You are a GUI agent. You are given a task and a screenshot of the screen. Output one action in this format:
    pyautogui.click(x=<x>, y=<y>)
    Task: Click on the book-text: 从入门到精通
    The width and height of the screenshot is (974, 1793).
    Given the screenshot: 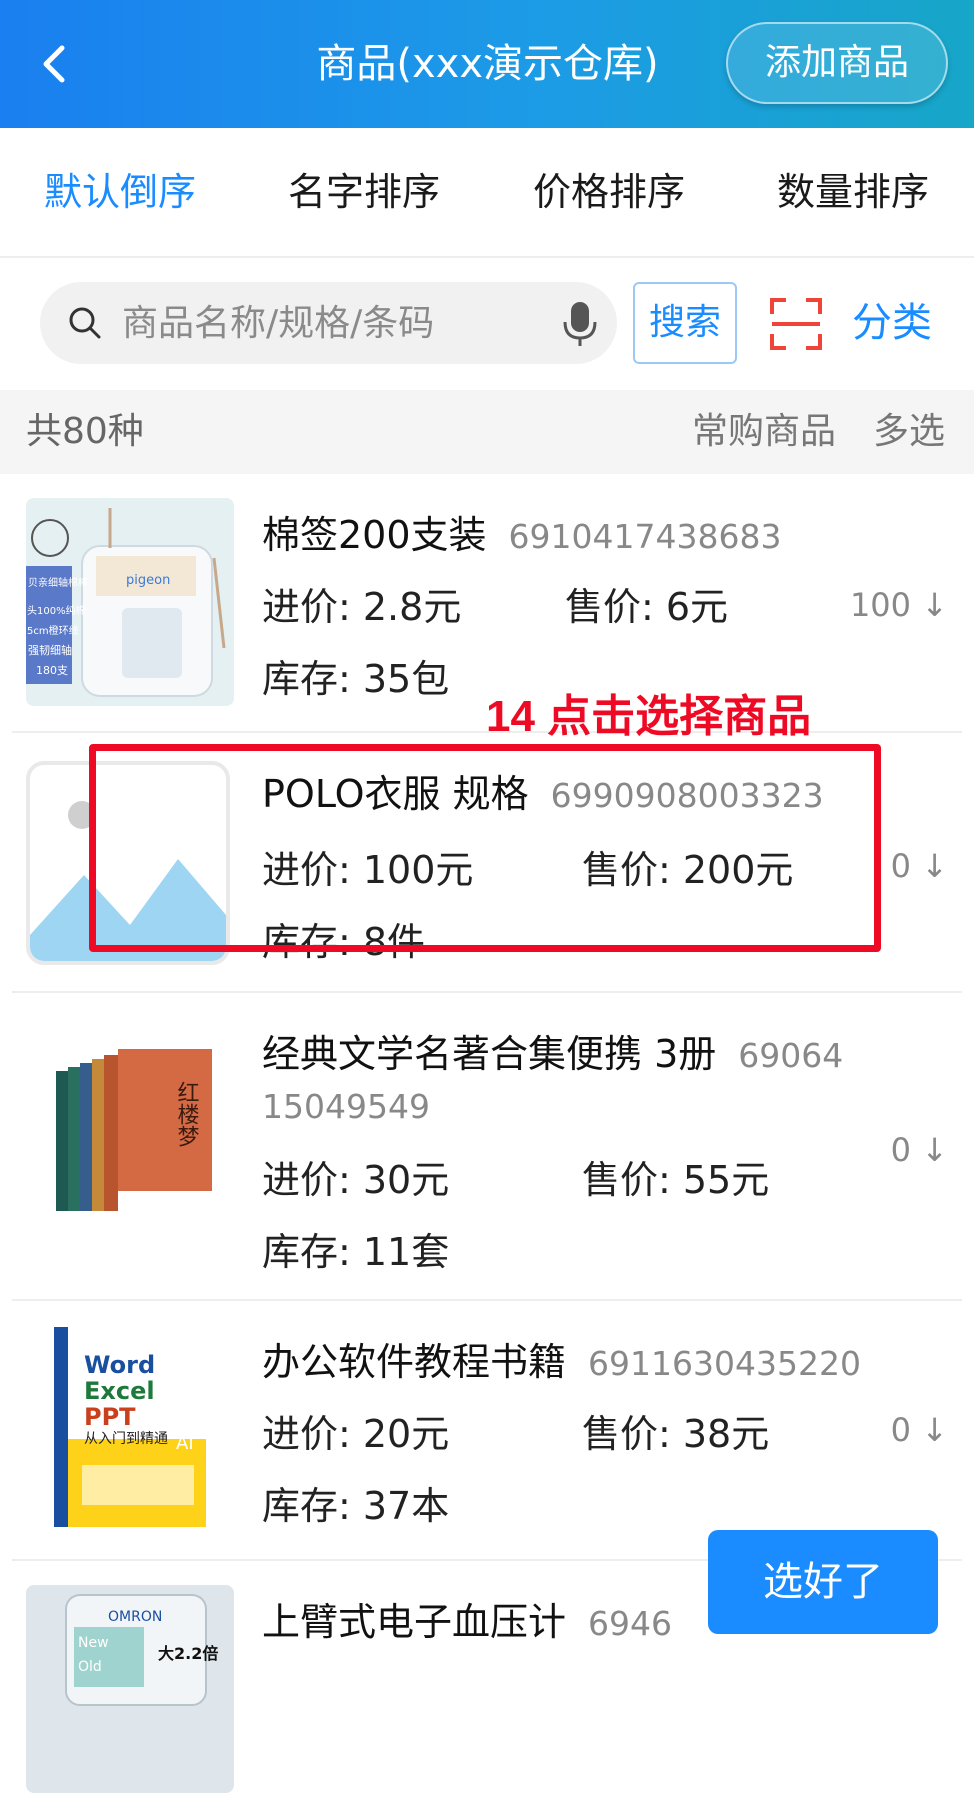 What is the action you would take?
    pyautogui.click(x=126, y=1439)
    